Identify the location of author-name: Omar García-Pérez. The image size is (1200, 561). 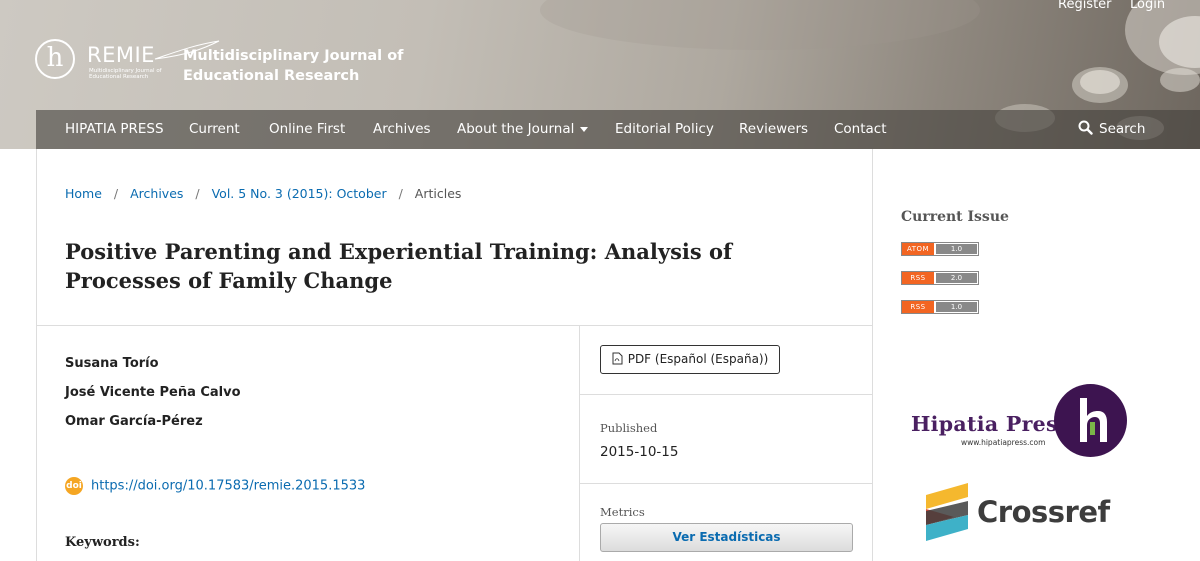
(134, 421).